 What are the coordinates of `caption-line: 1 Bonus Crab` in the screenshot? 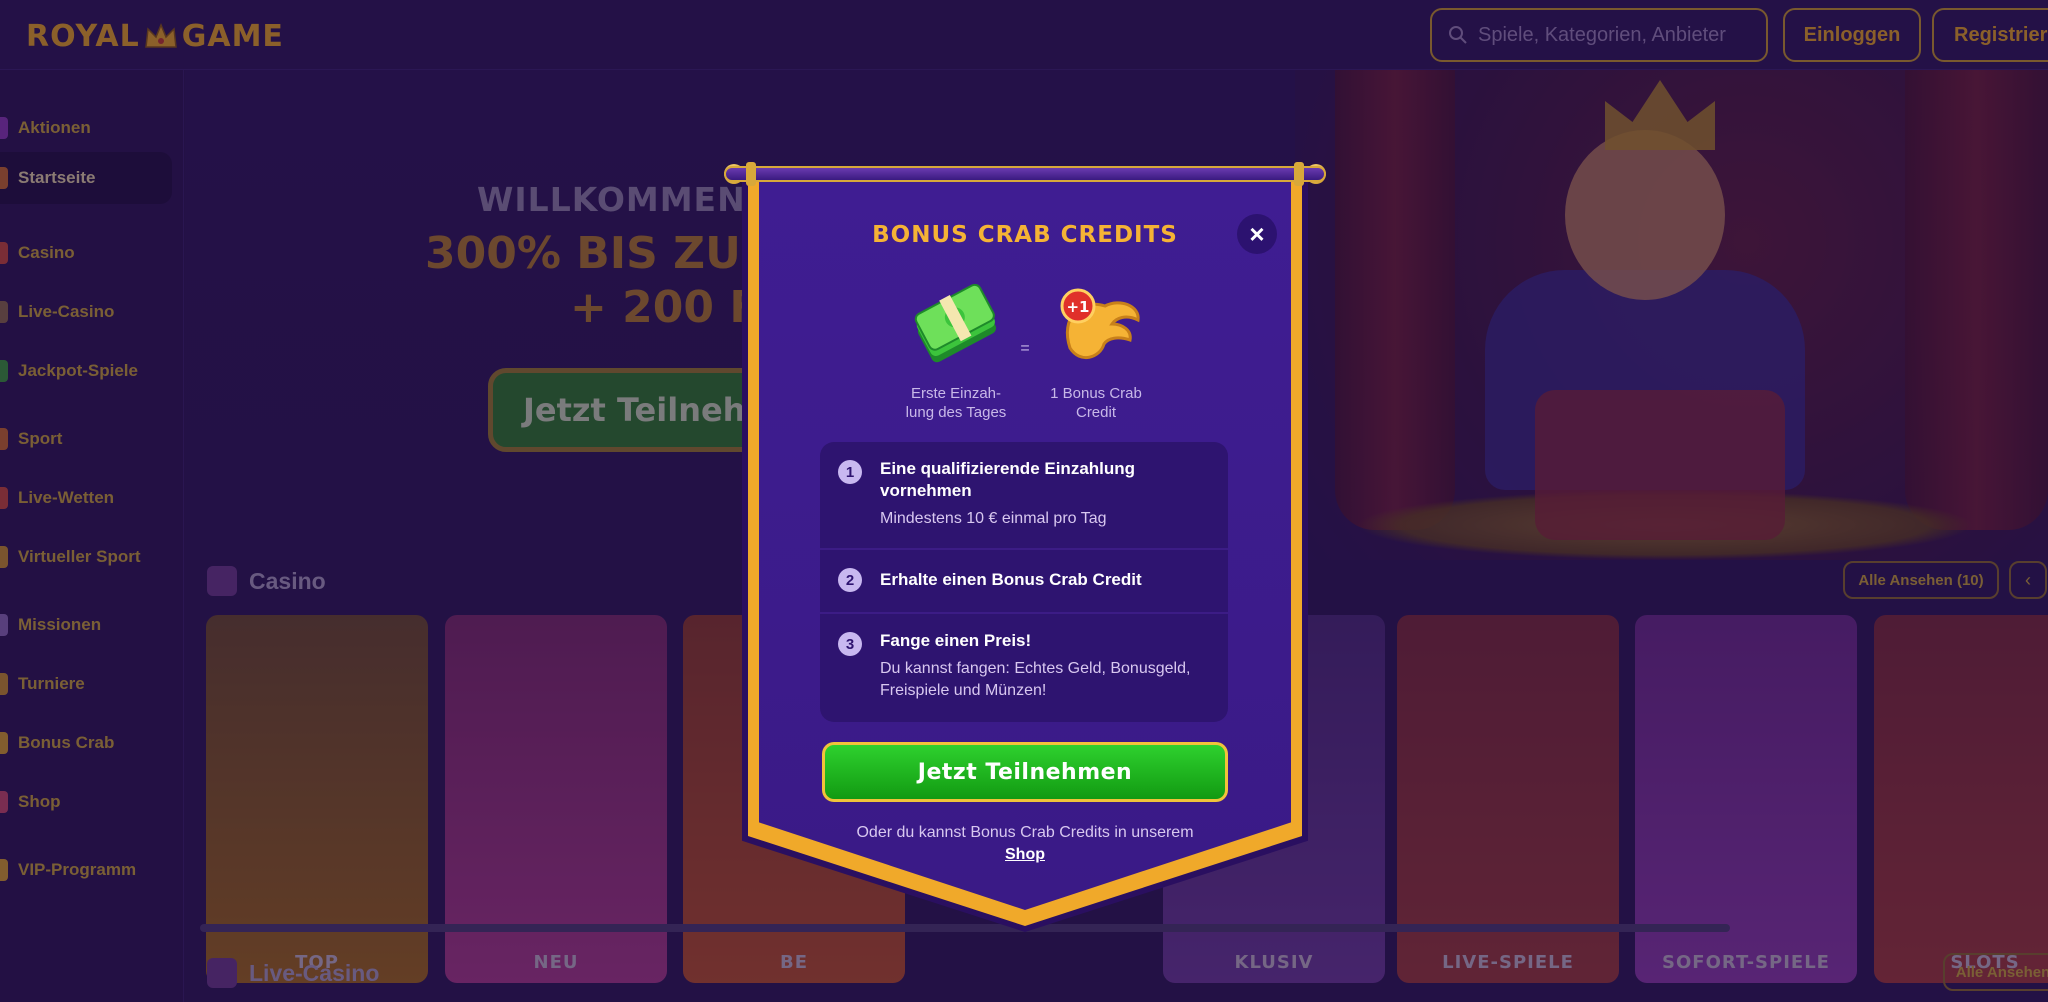 It's located at (1096, 393).